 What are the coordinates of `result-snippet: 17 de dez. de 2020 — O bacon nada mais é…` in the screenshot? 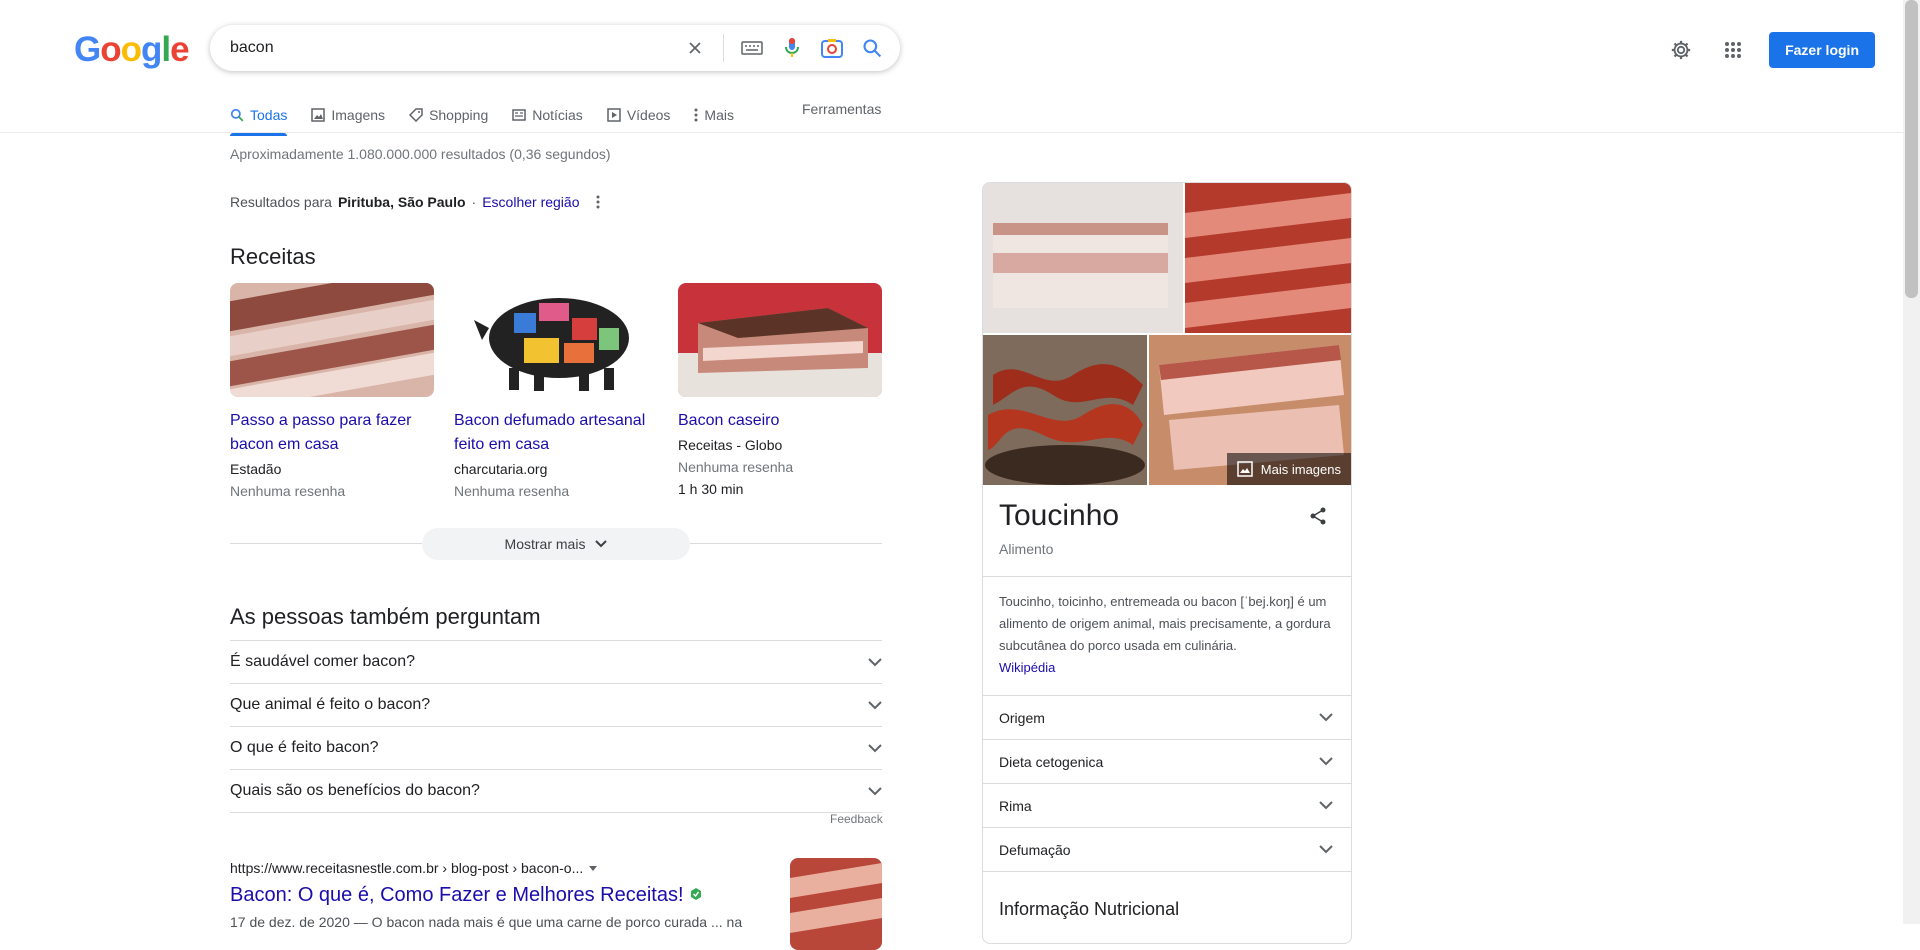 It's located at (486, 922).